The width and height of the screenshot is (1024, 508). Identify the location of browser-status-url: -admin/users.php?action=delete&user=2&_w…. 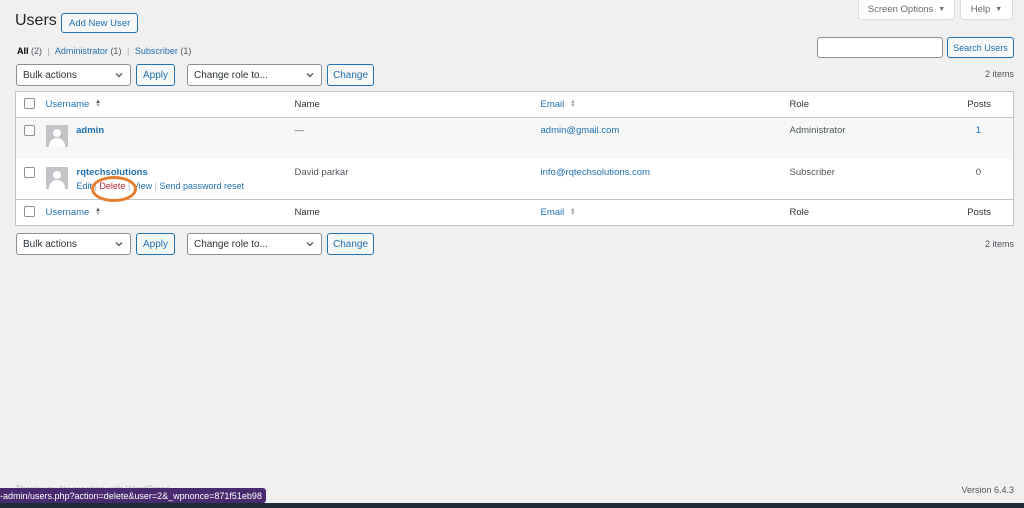
(133, 495).